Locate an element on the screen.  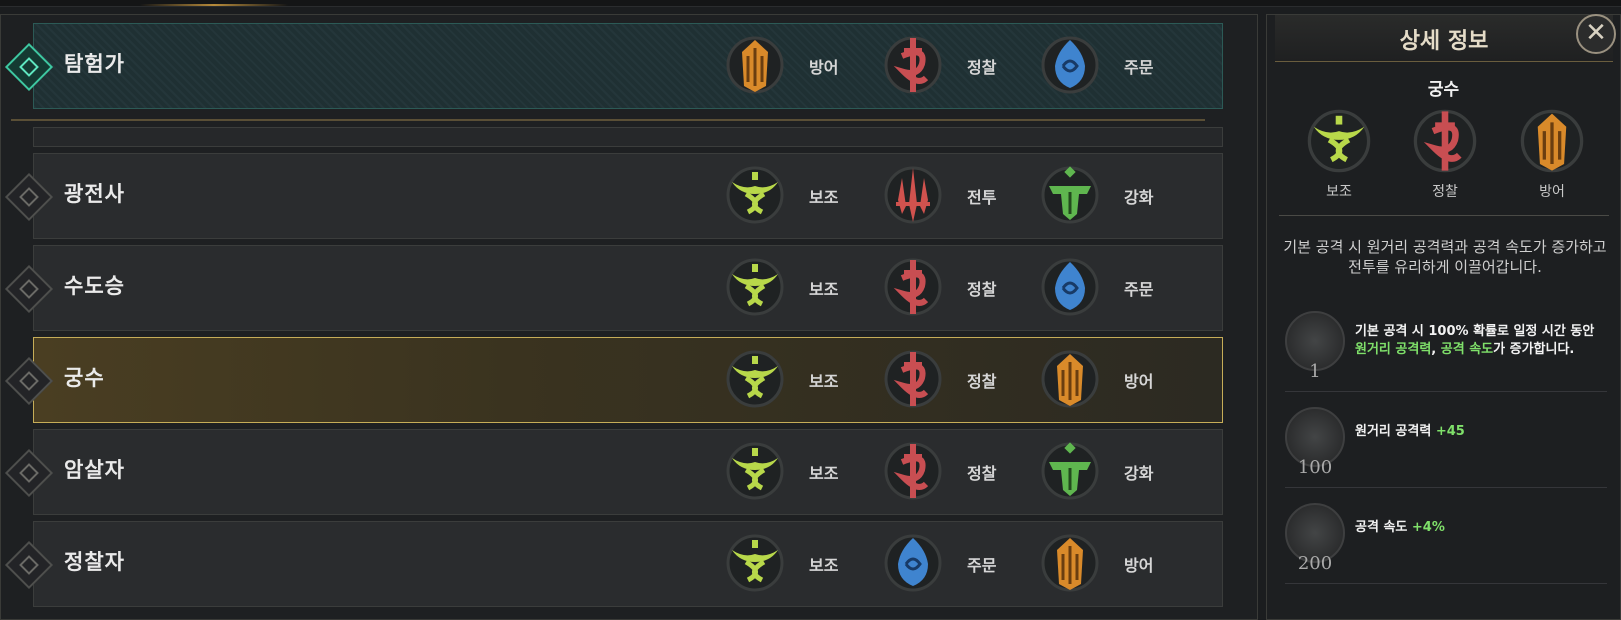
class-name: 광전사 is located at coordinates (94, 194).